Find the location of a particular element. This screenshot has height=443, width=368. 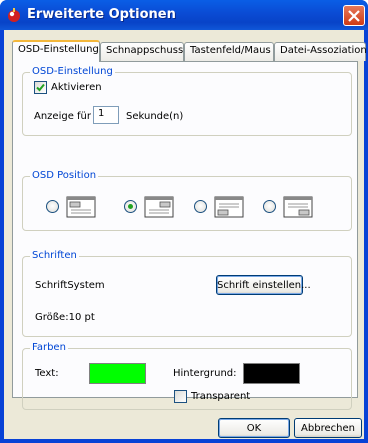

cancel-label: Abbrechen is located at coordinates (328, 428).